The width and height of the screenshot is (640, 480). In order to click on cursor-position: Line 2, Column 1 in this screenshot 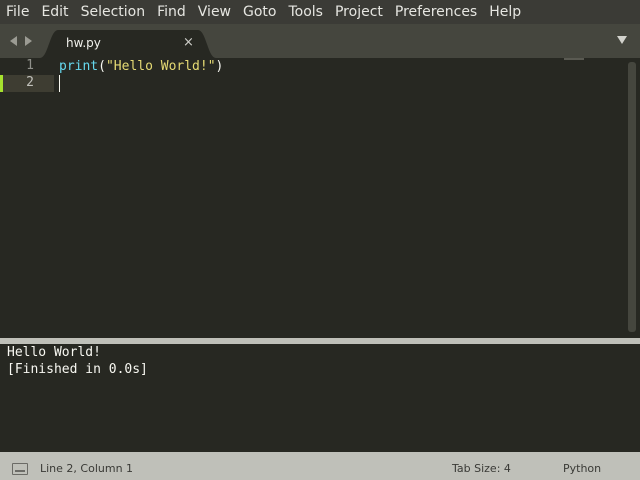, I will do `click(87, 468)`.